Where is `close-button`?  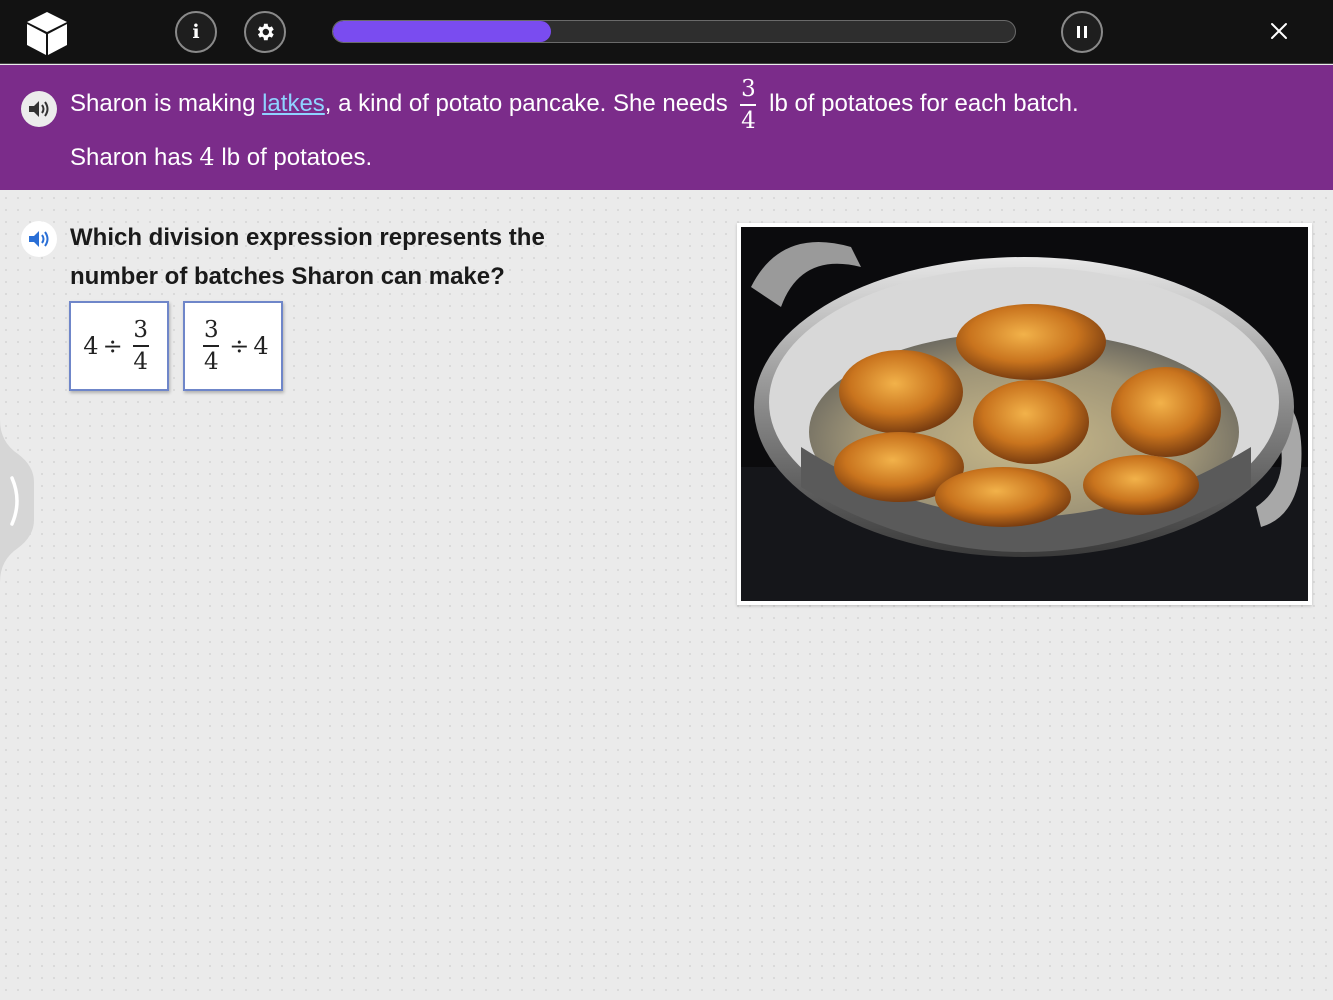
close-button is located at coordinates (1279, 31).